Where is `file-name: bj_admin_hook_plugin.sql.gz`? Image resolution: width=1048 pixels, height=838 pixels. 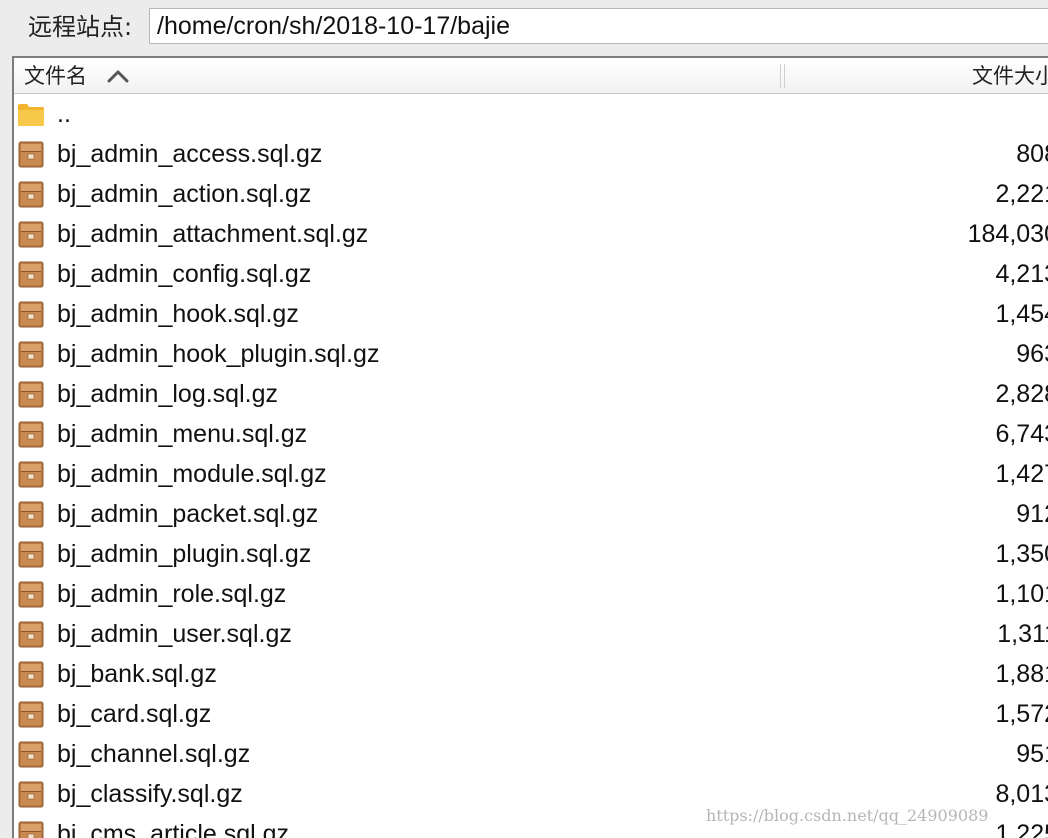
file-name: bj_admin_hook_plugin.sql.gz is located at coordinates (218, 354).